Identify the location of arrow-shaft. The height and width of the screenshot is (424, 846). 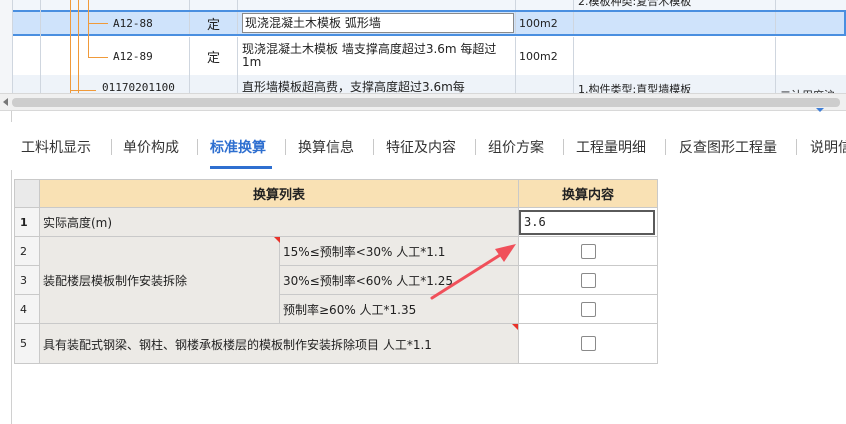
(470, 274).